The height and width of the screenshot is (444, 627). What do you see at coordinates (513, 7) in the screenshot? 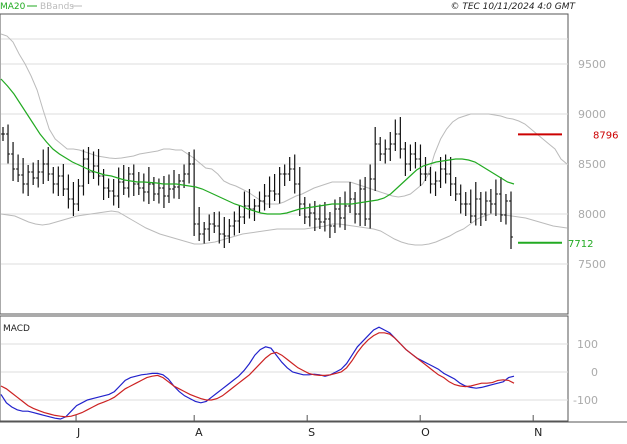
I see `copyright-text: © TEC 10/11/2024 4:0 GMT` at bounding box center [513, 7].